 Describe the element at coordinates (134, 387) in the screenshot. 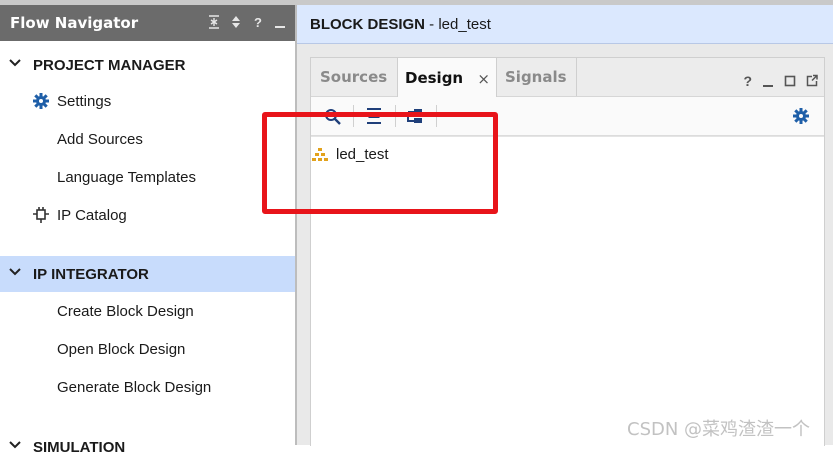

I see `nav-item-label: Generate Block Design` at that location.